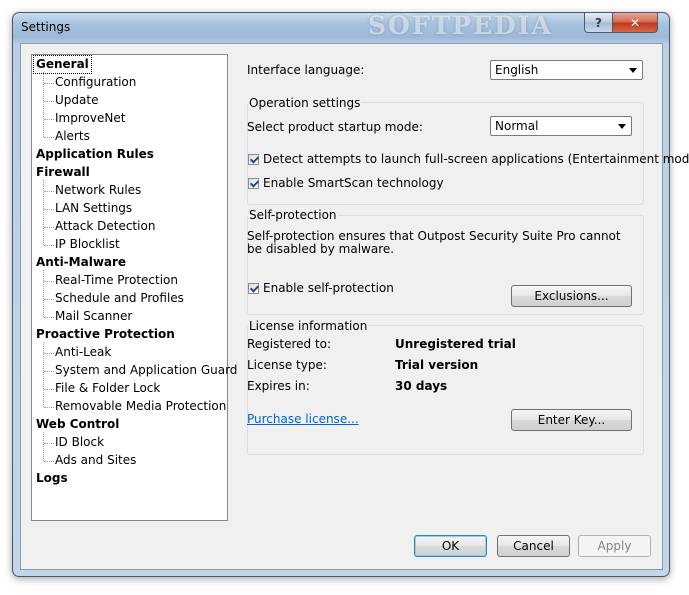  I want to click on apply-button: Apply, so click(614, 546).